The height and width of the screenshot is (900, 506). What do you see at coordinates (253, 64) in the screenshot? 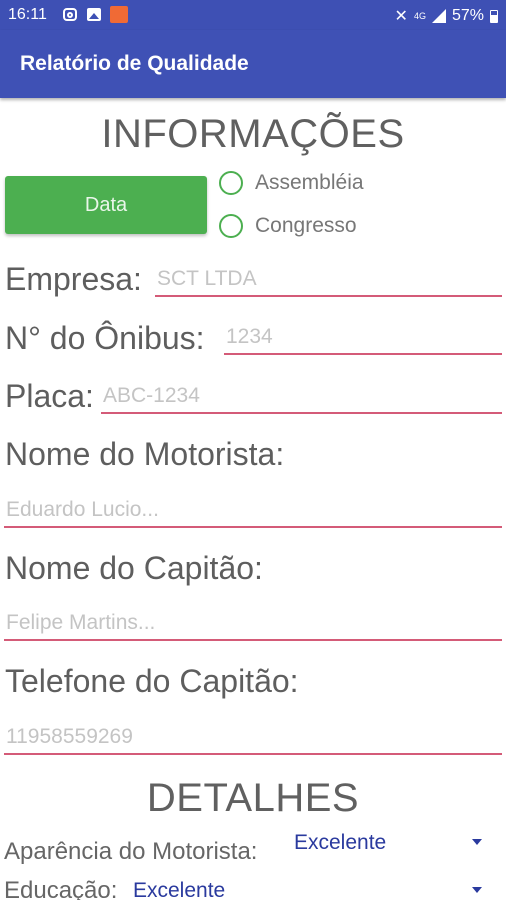
I see `app-bar: Relatório de Qualidade` at bounding box center [253, 64].